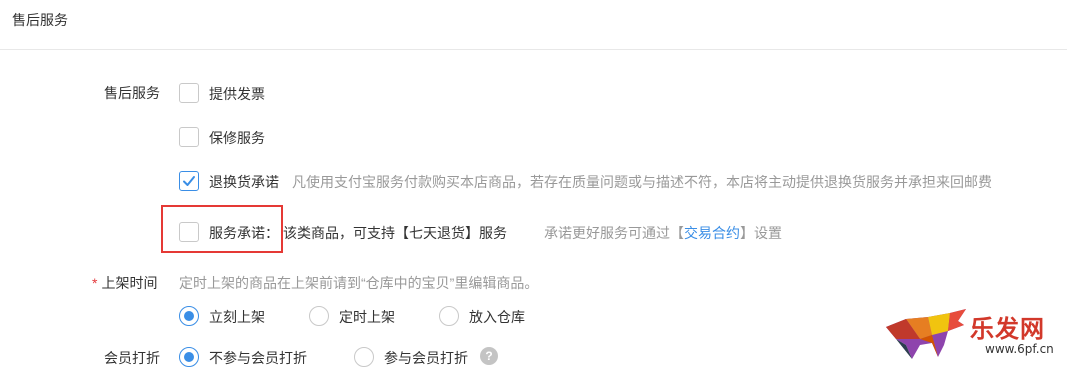 Image resolution: width=1067 pixels, height=370 pixels. What do you see at coordinates (258, 358) in the screenshot?
I see `no-member-discount-label: 不参与会员打折` at bounding box center [258, 358].